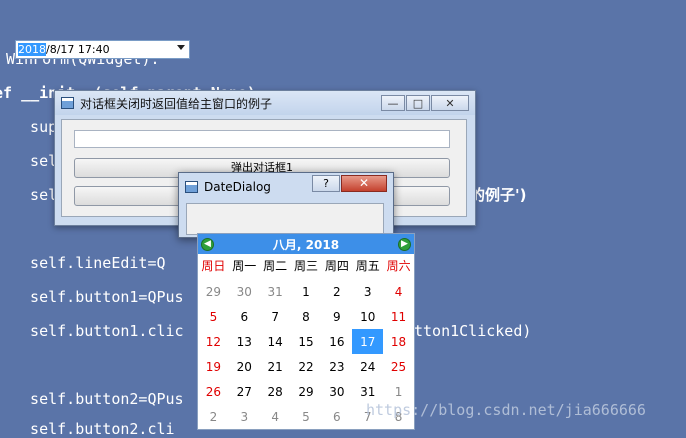  I want to click on weekday-label: 周四, so click(336, 266).